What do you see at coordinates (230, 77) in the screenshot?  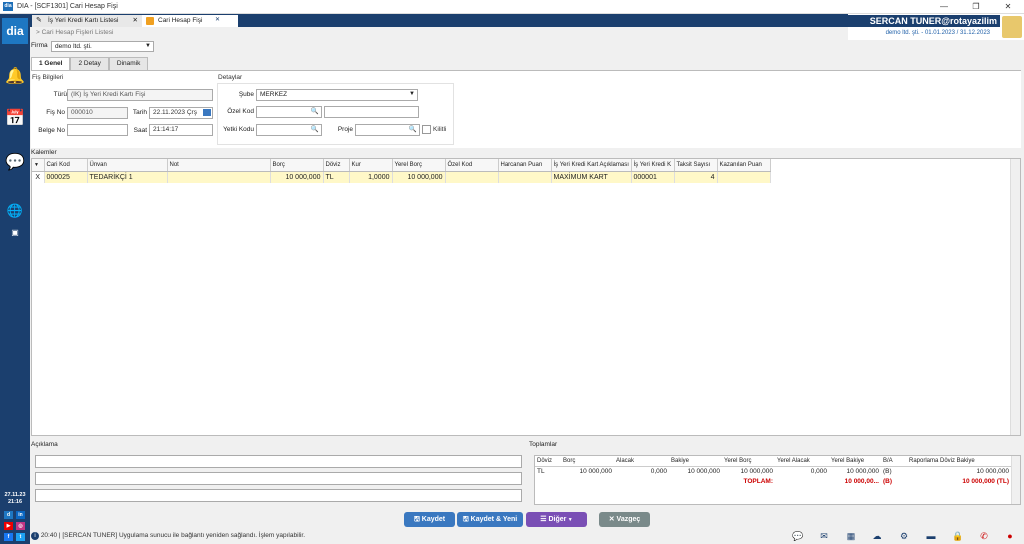 I see `detaylar-title: Detaylar` at bounding box center [230, 77].